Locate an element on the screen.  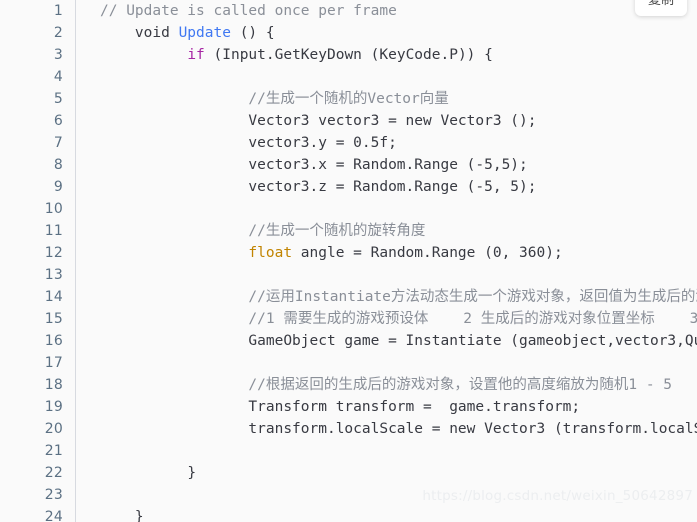
line-number: 2 is located at coordinates (58, 33).